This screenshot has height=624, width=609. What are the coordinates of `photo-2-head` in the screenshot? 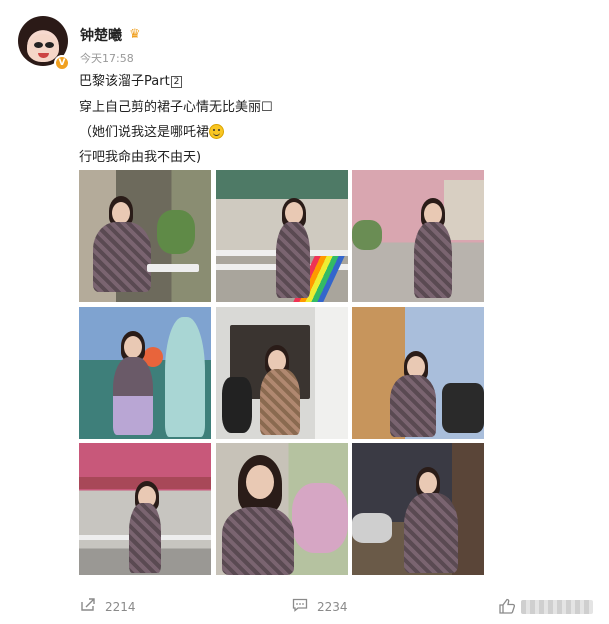 It's located at (294, 213).